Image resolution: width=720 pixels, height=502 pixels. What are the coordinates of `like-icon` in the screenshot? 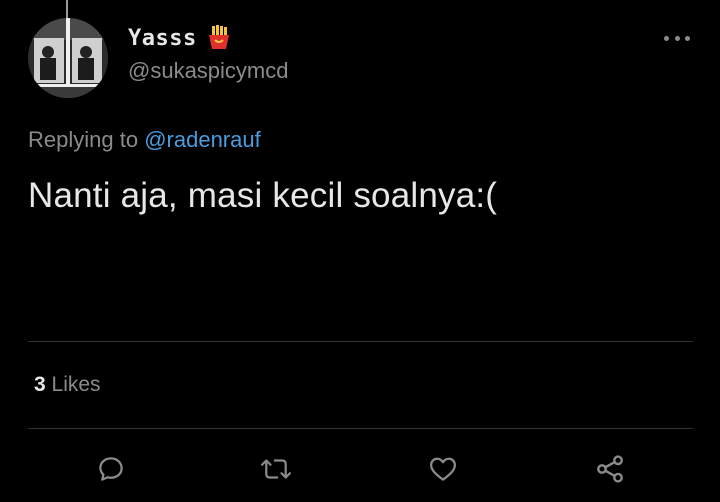 It's located at (443, 469).